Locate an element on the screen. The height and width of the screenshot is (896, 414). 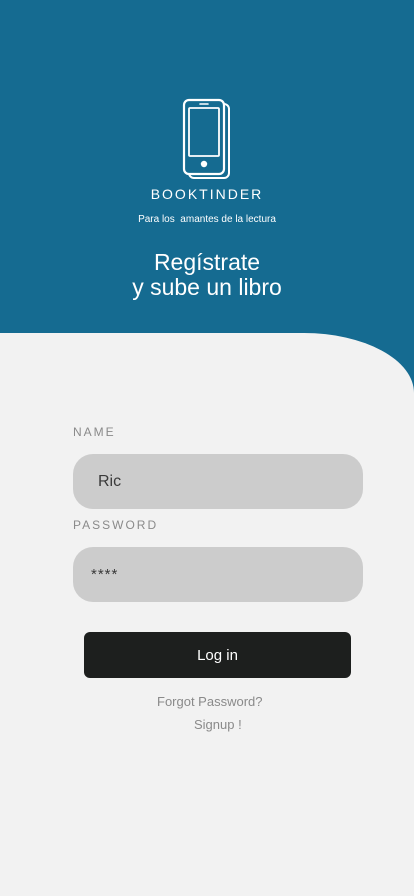
signup-link: Signup ! is located at coordinates (218, 724).